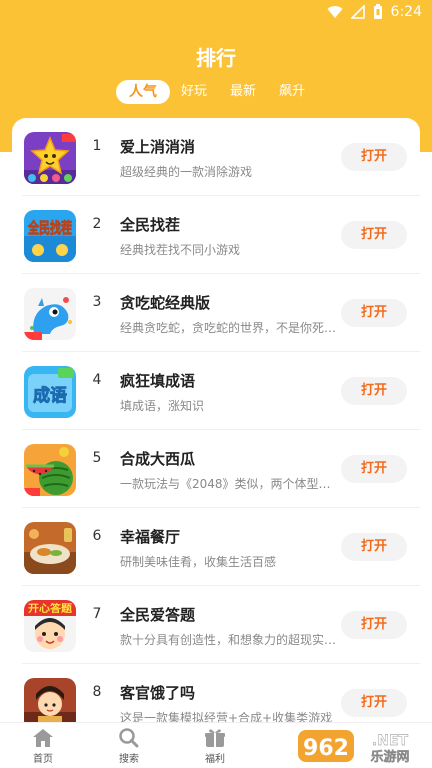 The width and height of the screenshot is (432, 768). What do you see at coordinates (150, 537) in the screenshot?
I see `app-name: 幸福餐厅` at bounding box center [150, 537].